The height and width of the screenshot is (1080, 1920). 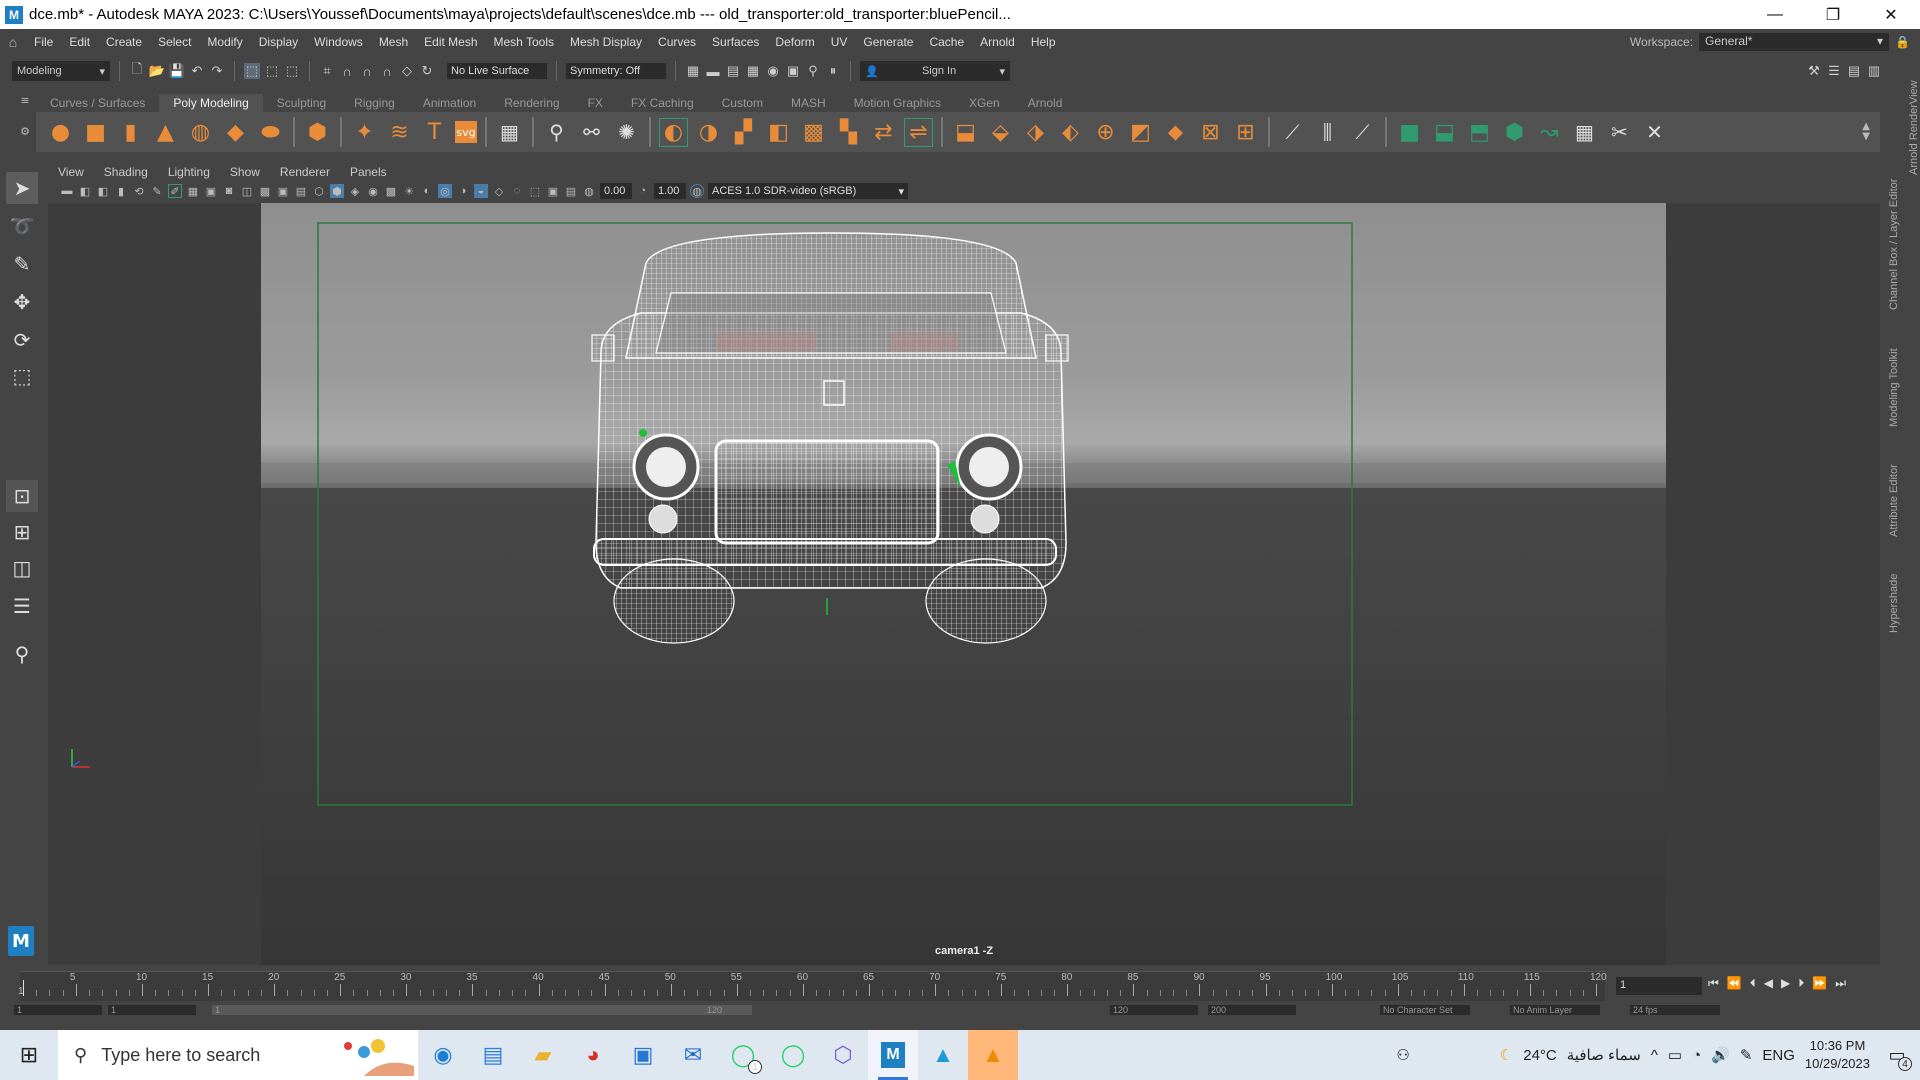 I want to click on taskbar-whatsapp-business-icon: ◯ 1, so click(x=743, y=1055).